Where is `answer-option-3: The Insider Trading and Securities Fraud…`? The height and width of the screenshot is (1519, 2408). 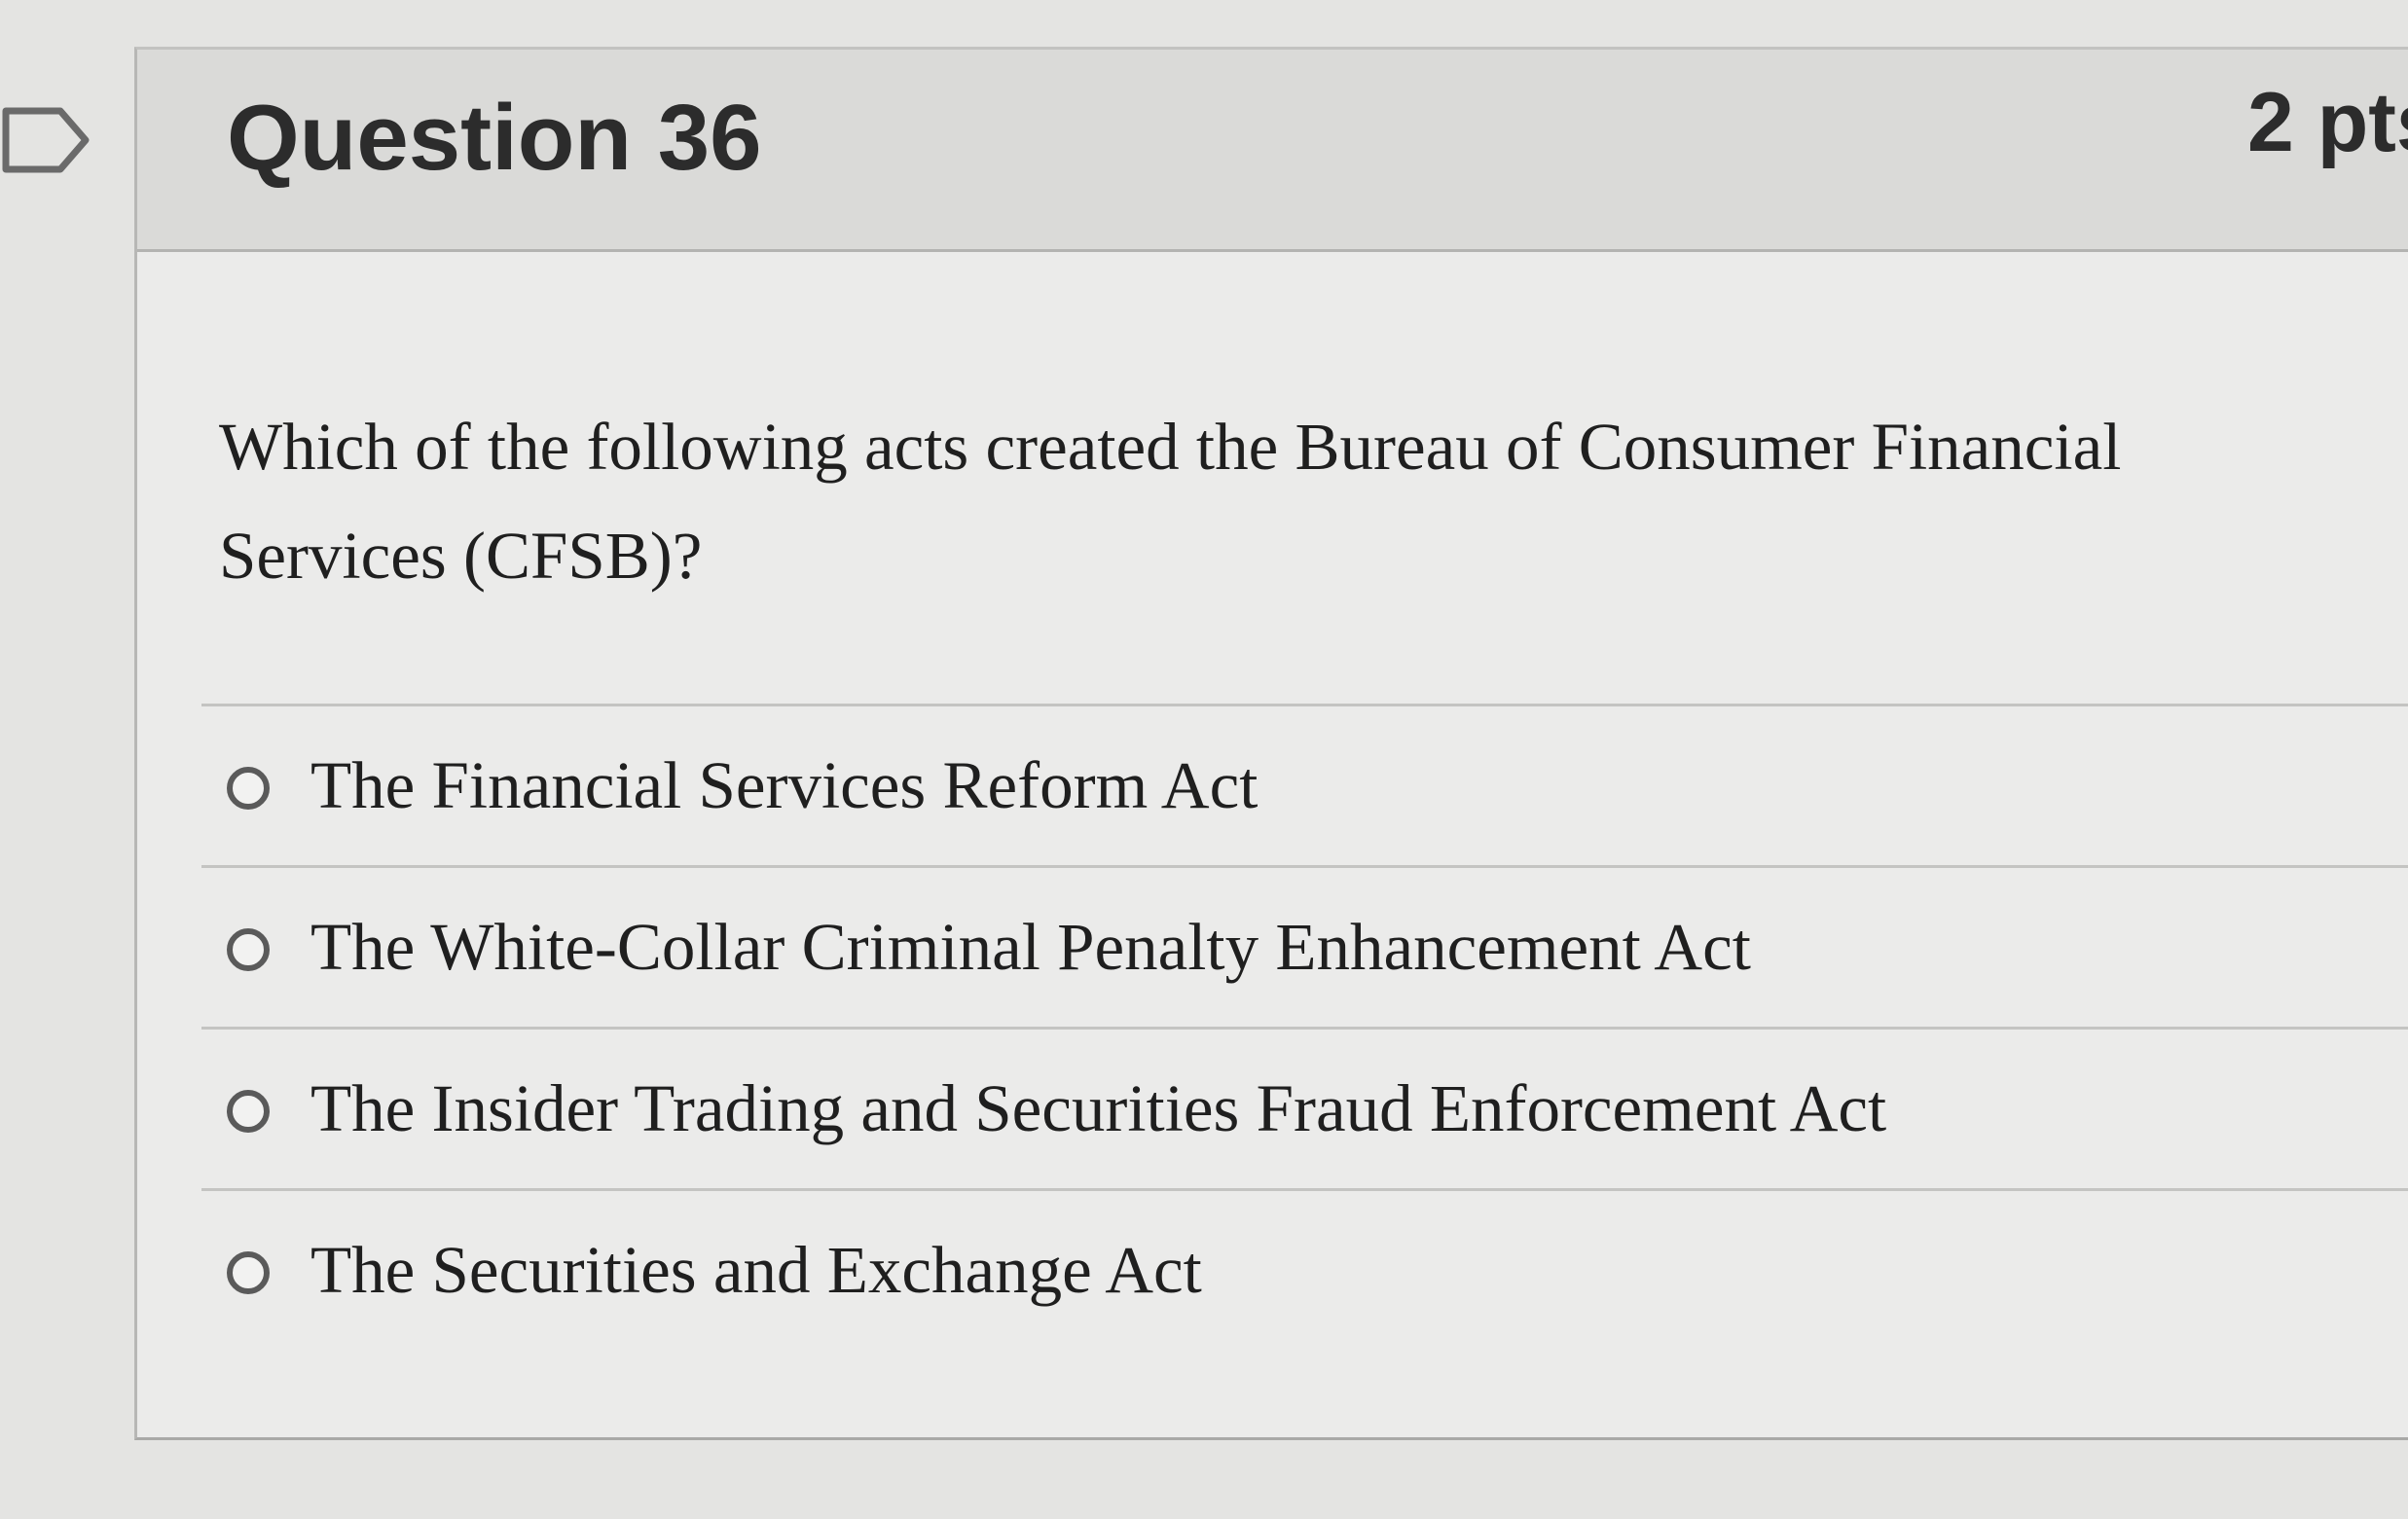 answer-option-3: The Insider Trading and Securities Fraud… is located at coordinates (1304, 1108).